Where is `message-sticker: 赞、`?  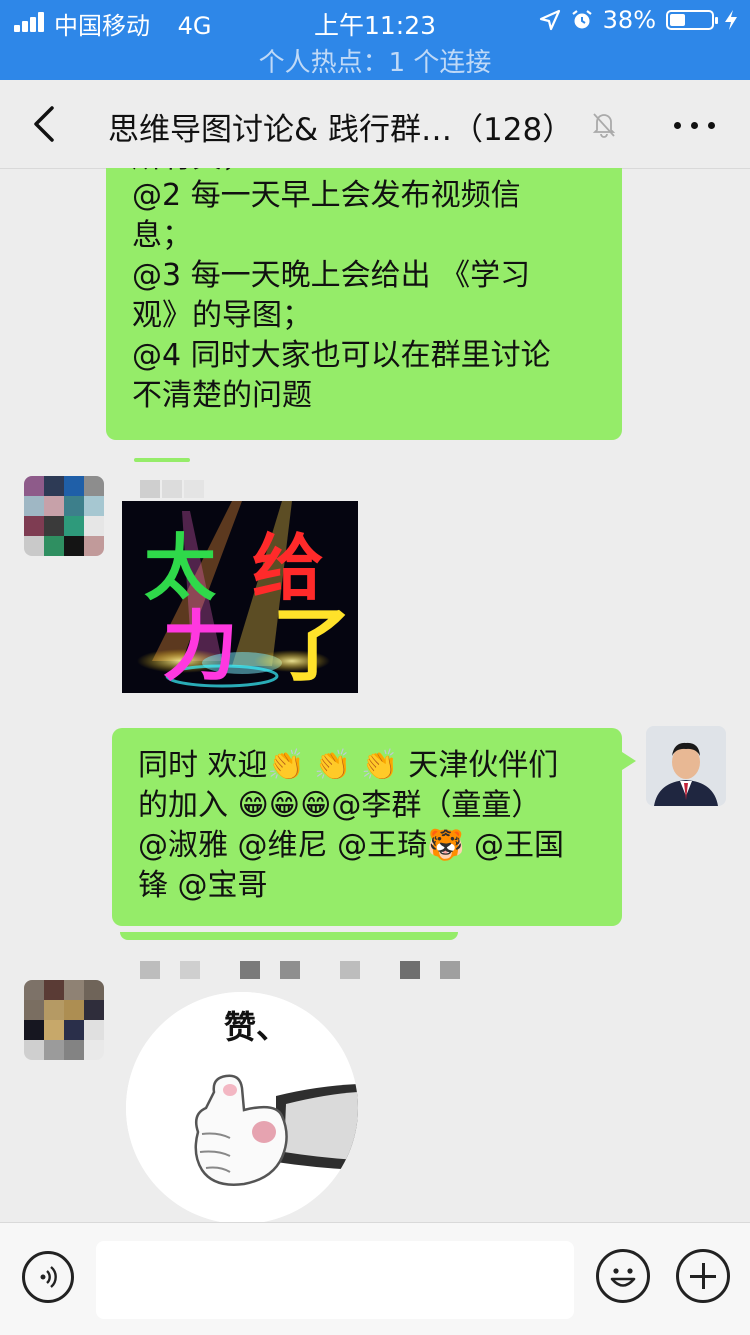 message-sticker: 赞、 is located at coordinates (242, 1107).